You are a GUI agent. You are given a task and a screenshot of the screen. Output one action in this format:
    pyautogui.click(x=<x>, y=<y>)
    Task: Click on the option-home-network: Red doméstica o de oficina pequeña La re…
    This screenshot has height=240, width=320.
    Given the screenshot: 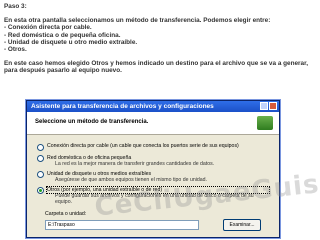 What is the action you would take?
    pyautogui.click(x=153, y=161)
    